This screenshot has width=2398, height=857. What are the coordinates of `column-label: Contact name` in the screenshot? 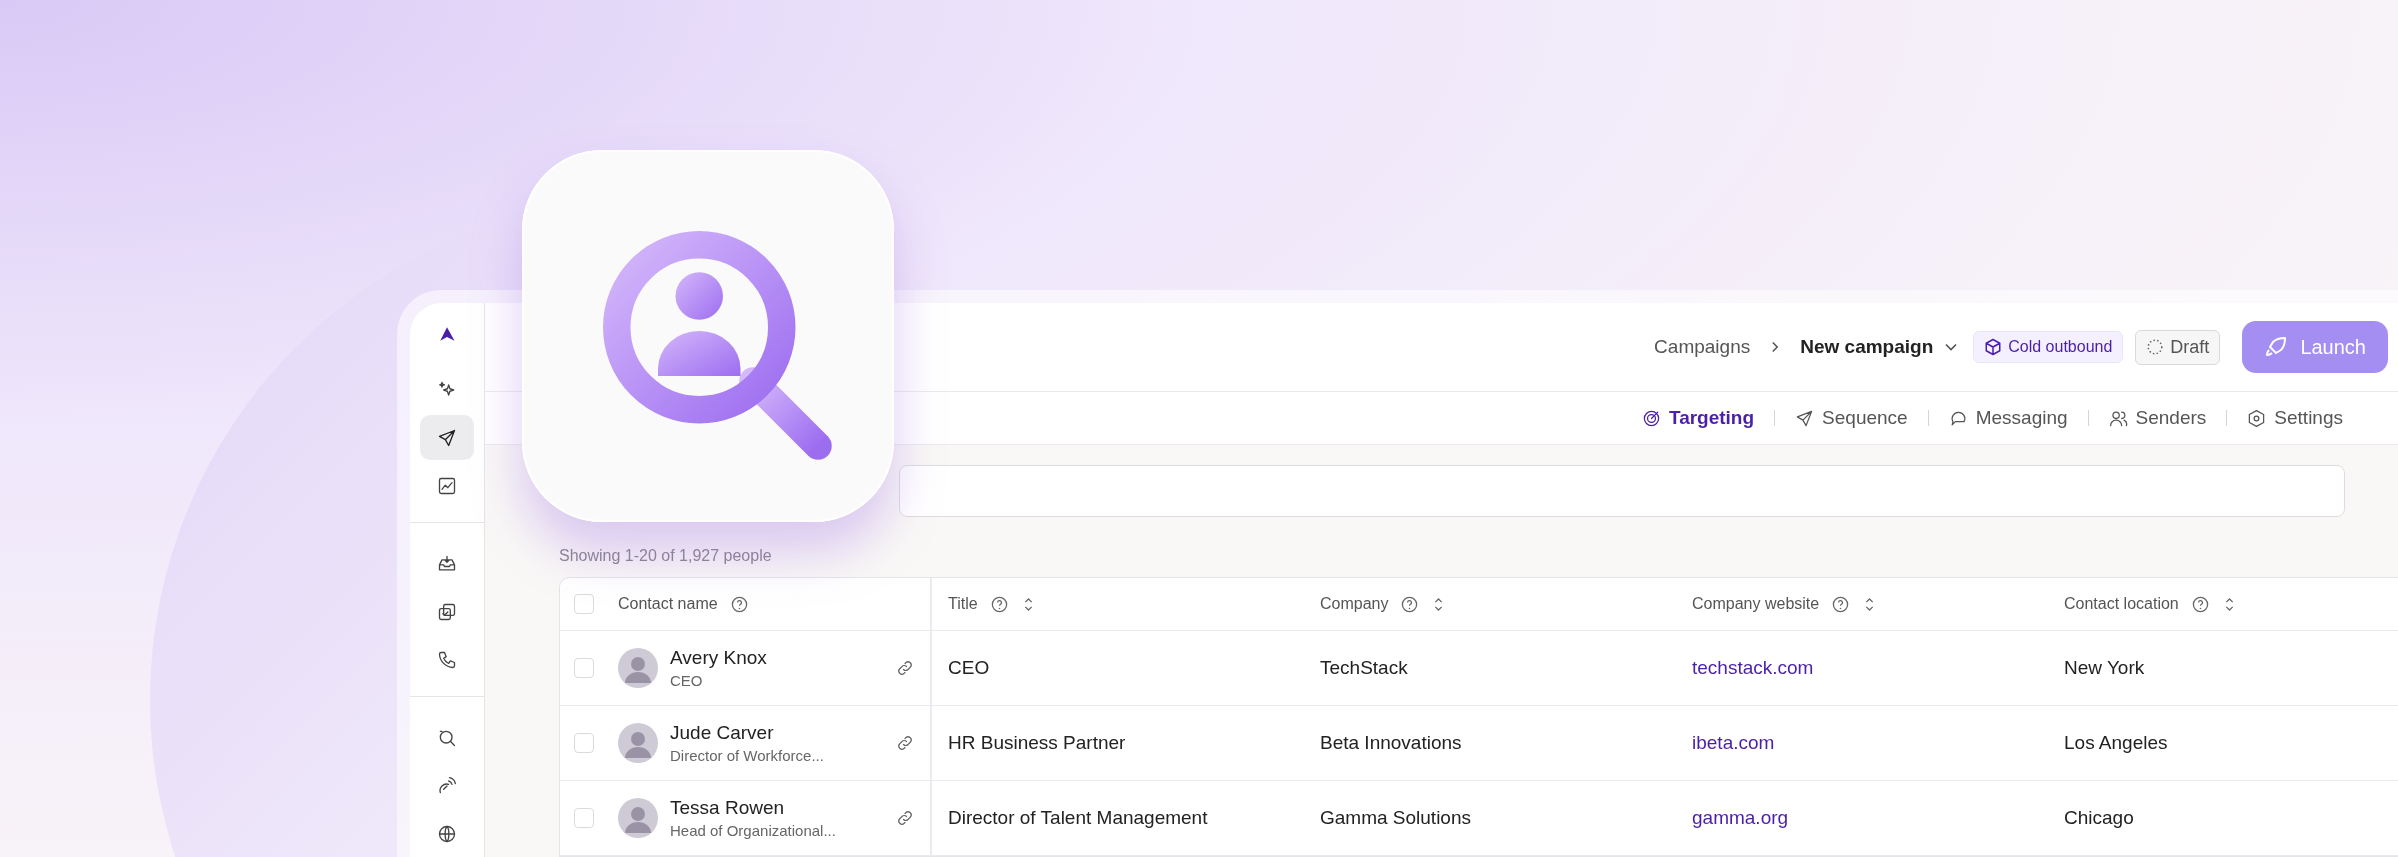 It's located at (668, 604).